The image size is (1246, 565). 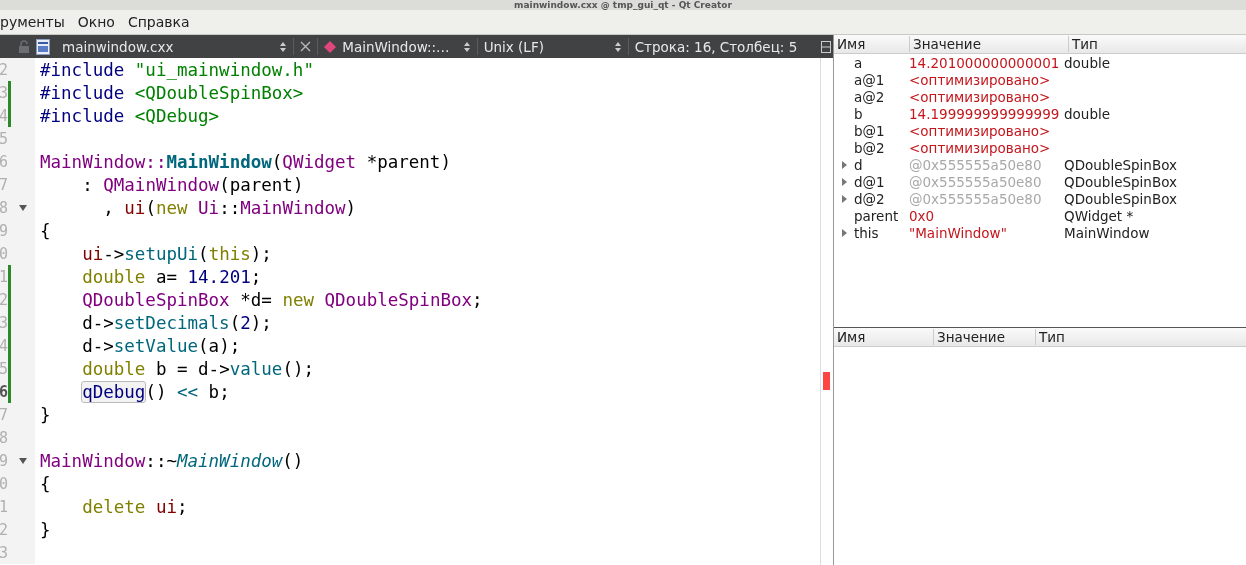 What do you see at coordinates (177, 69) in the screenshot?
I see `code-line: #include "ui_mainwindow.h"` at bounding box center [177, 69].